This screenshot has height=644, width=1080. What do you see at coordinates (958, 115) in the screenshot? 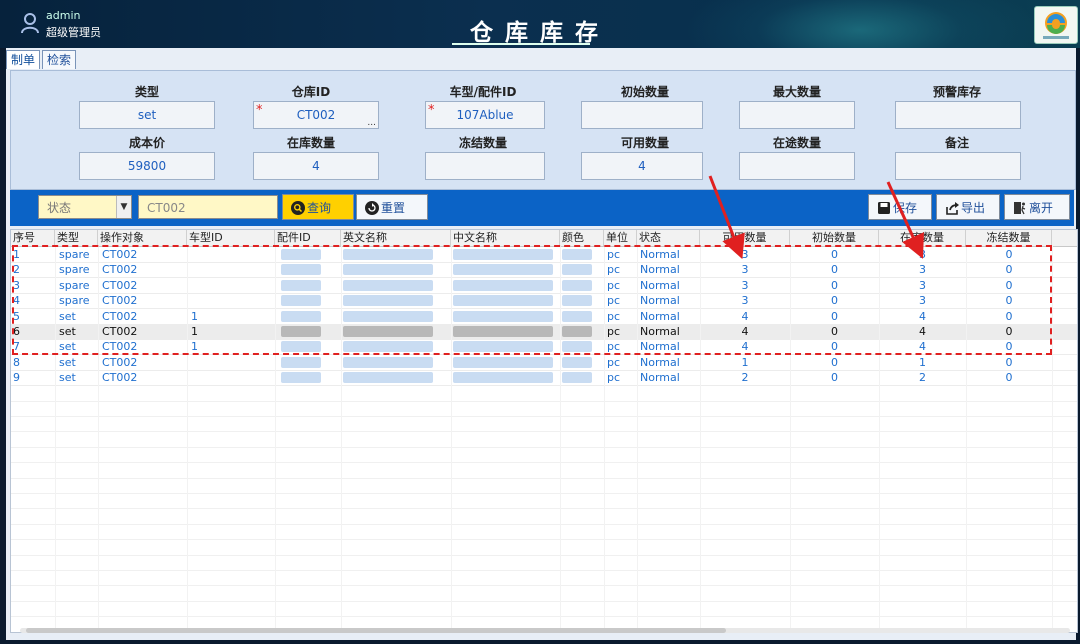
I see `warning-stock-field` at bounding box center [958, 115].